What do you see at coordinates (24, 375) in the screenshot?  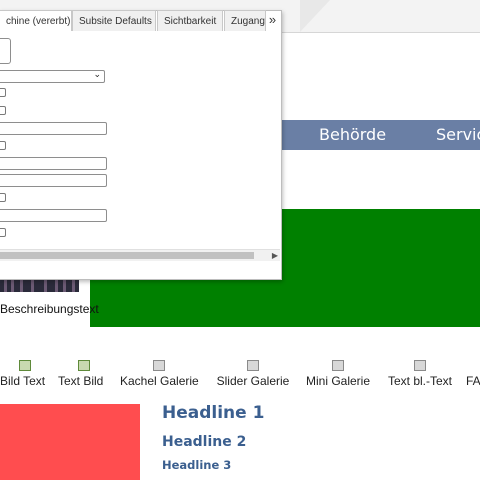 I see `widget-bild-text: Bild Text` at bounding box center [24, 375].